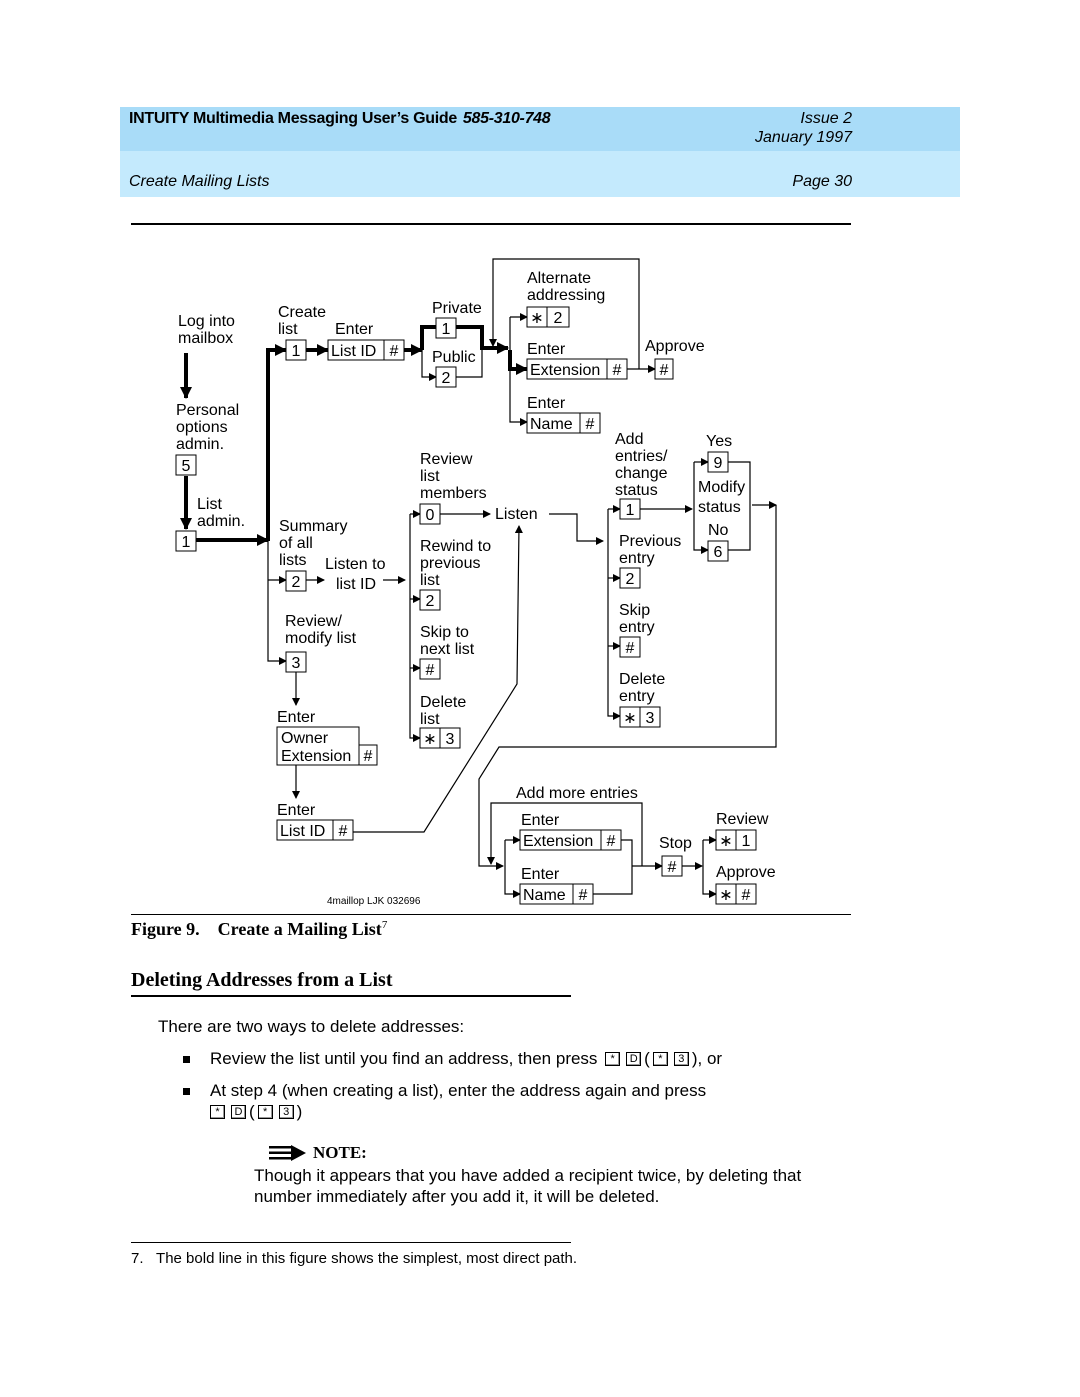 This screenshot has height=1397, width=1080. Describe the element at coordinates (577, 793) in the screenshot. I see `label-add-more: Add more entries` at that location.